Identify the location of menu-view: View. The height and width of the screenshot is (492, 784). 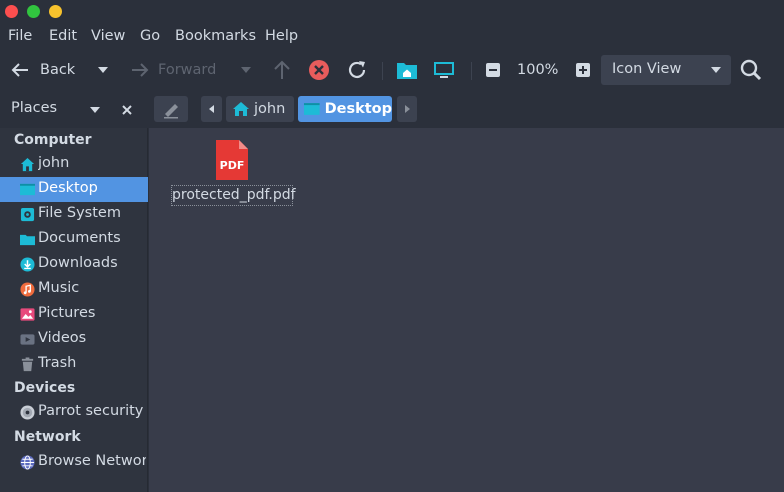
(108, 36).